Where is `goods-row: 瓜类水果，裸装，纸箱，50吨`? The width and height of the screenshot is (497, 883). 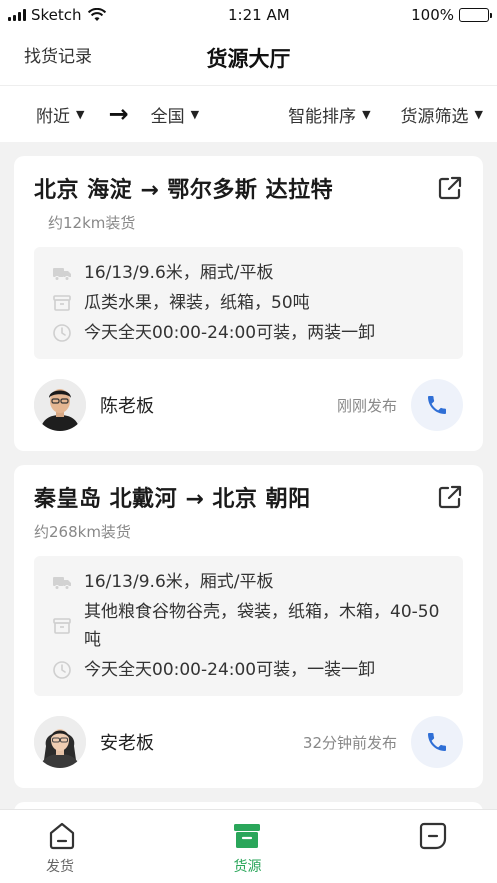 goods-row: 瓜类水果，裸装，纸箱，50吨 is located at coordinates (249, 303).